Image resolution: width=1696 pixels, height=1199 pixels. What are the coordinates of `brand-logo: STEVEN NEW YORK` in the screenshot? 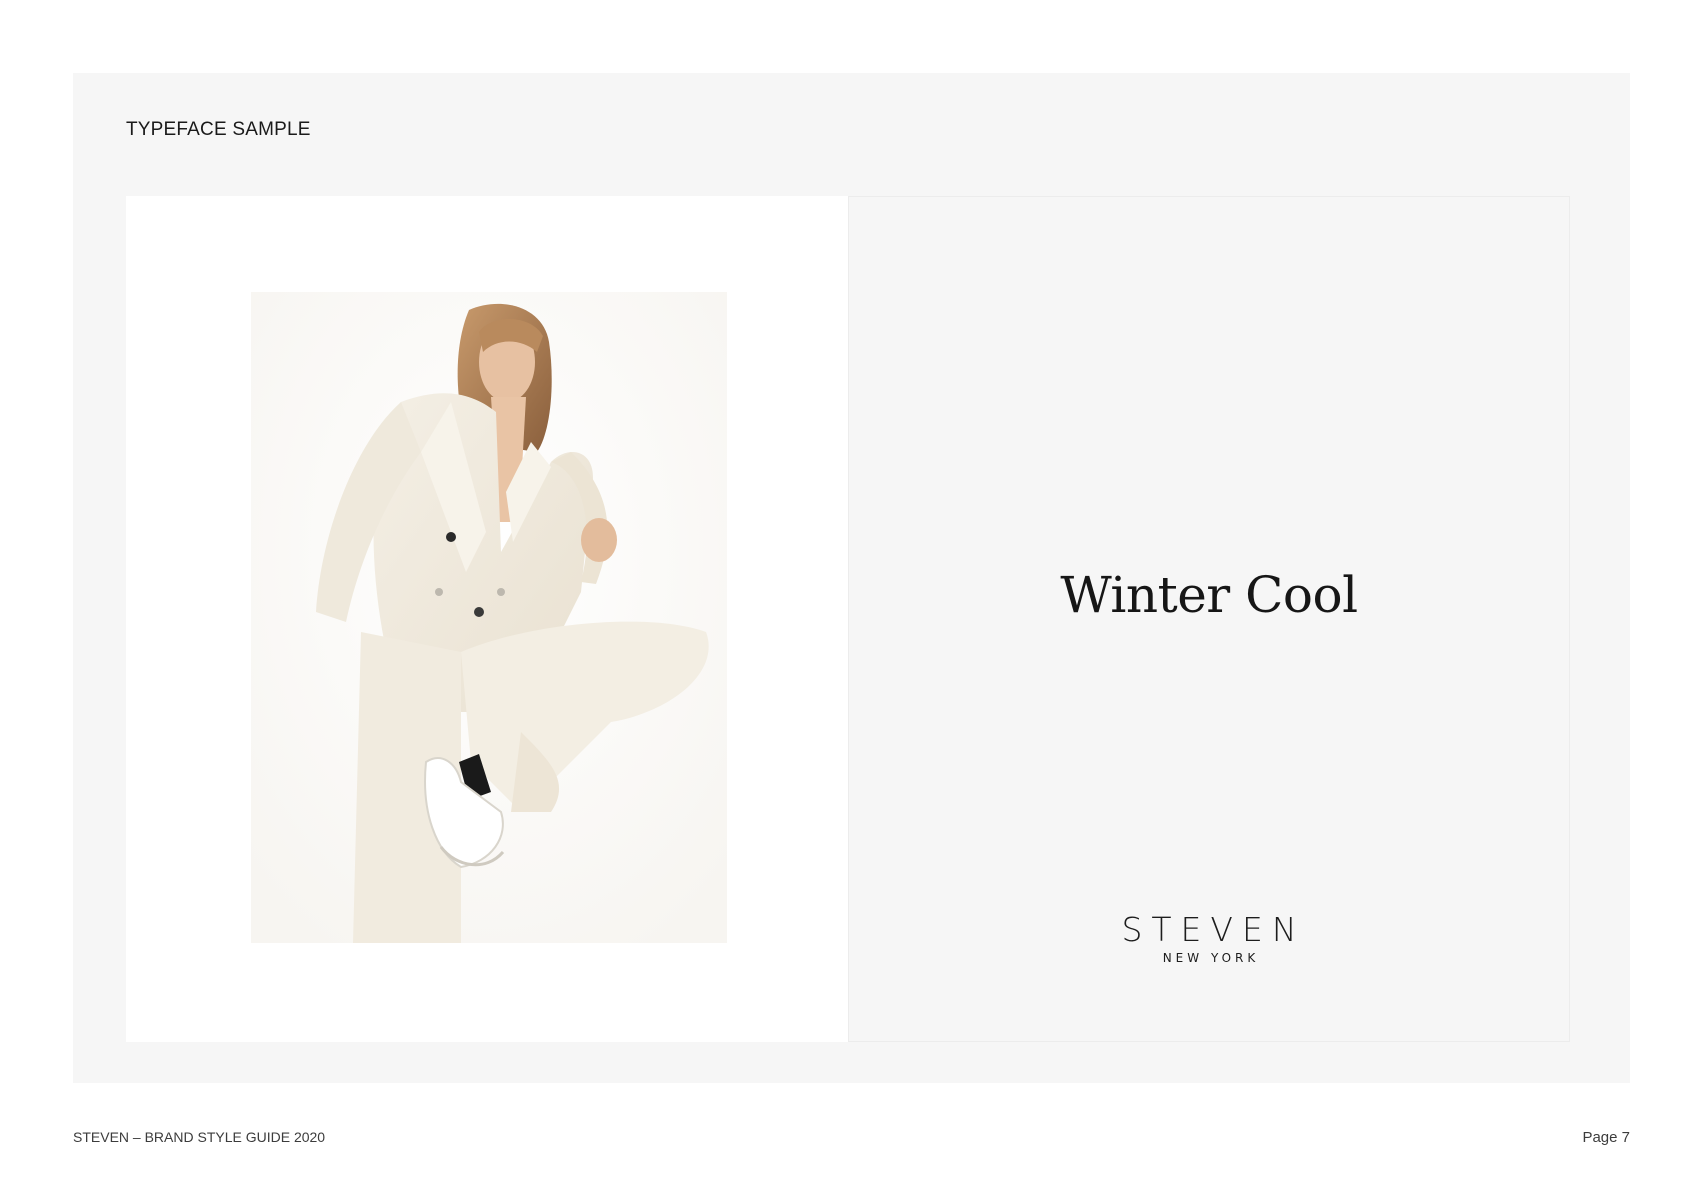 It's located at (1209, 938).